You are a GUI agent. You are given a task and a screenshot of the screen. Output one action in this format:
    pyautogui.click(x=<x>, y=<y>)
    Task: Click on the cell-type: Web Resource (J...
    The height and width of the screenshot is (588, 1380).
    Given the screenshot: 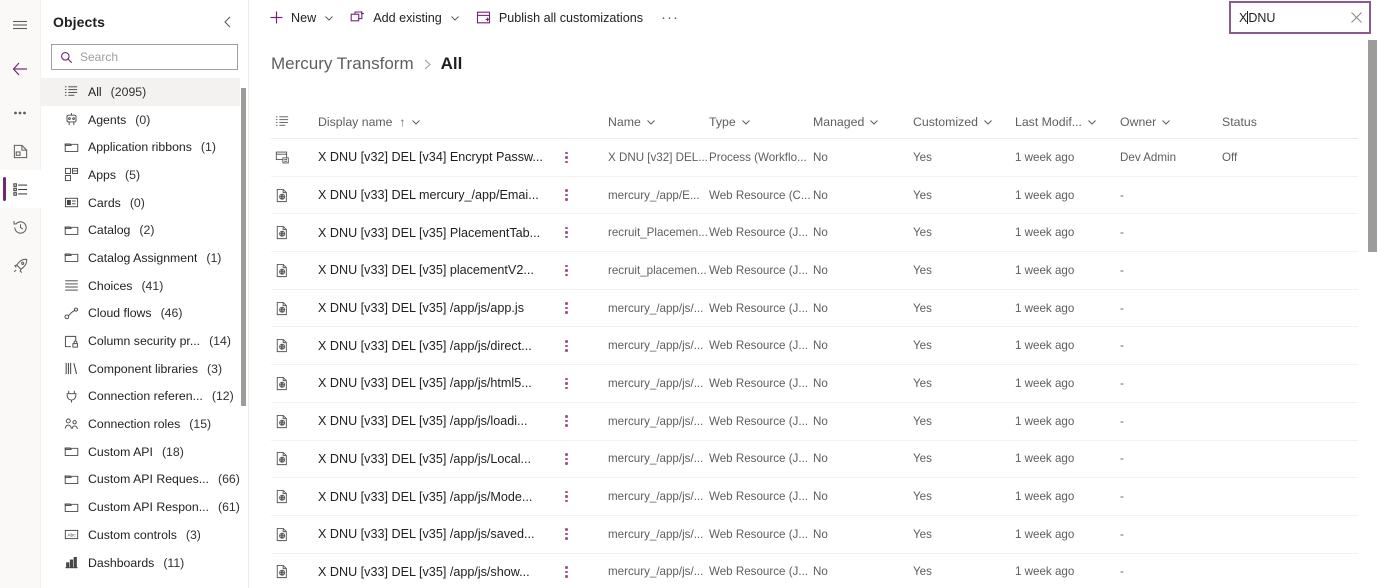 What is the action you would take?
    pyautogui.click(x=759, y=459)
    